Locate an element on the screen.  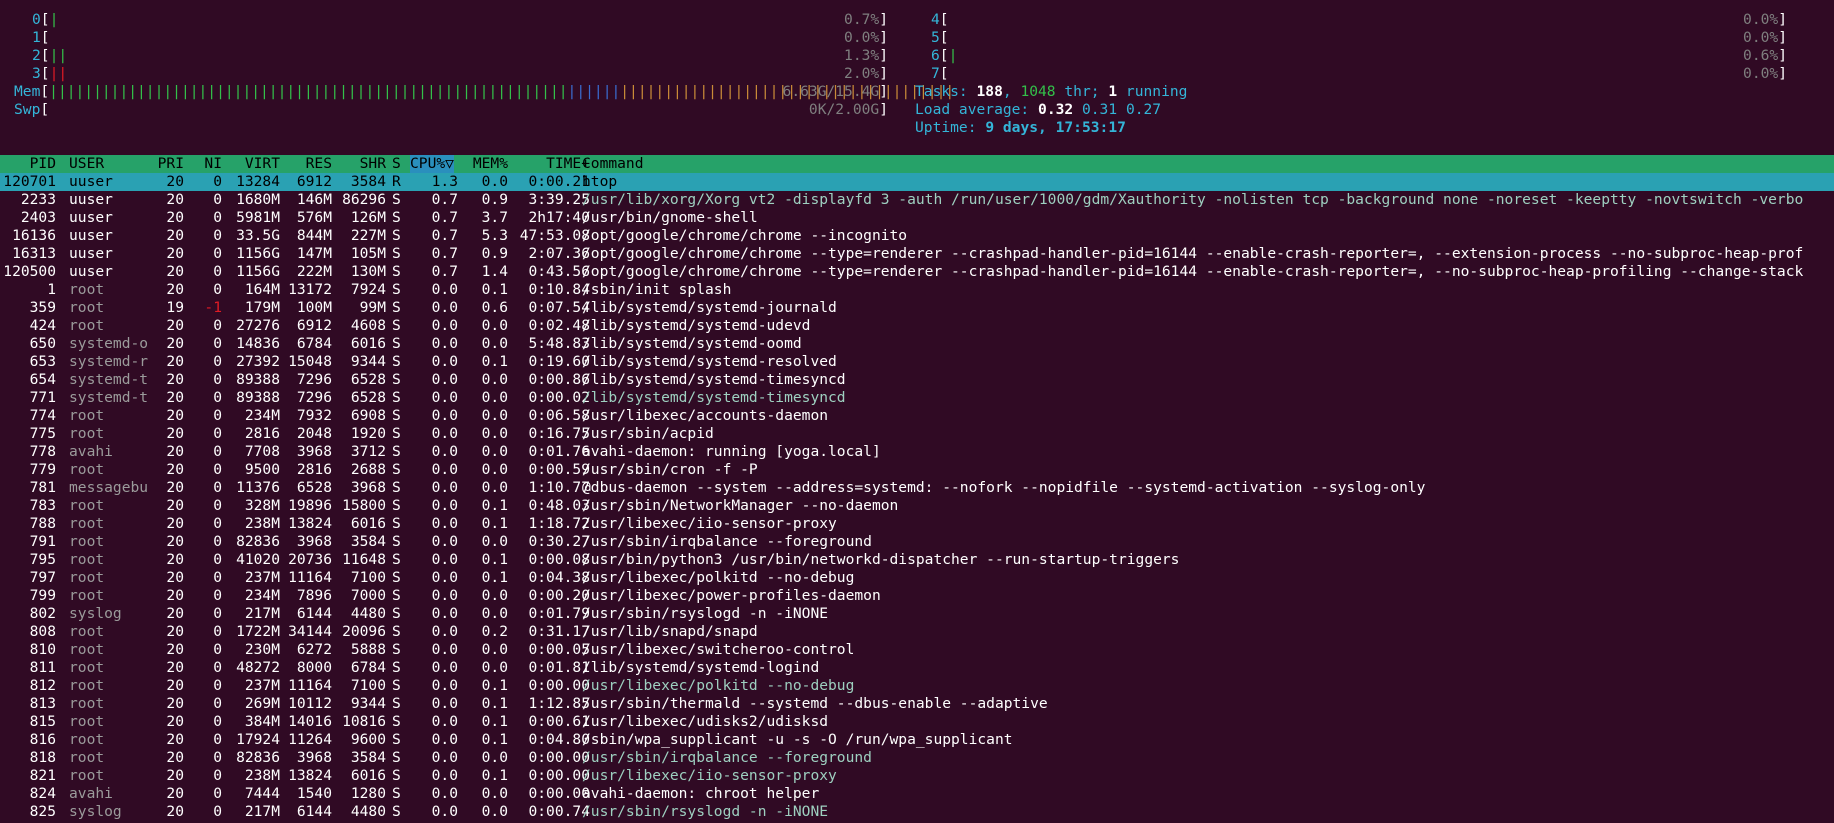
process-res: 147M is located at coordinates (314, 253).